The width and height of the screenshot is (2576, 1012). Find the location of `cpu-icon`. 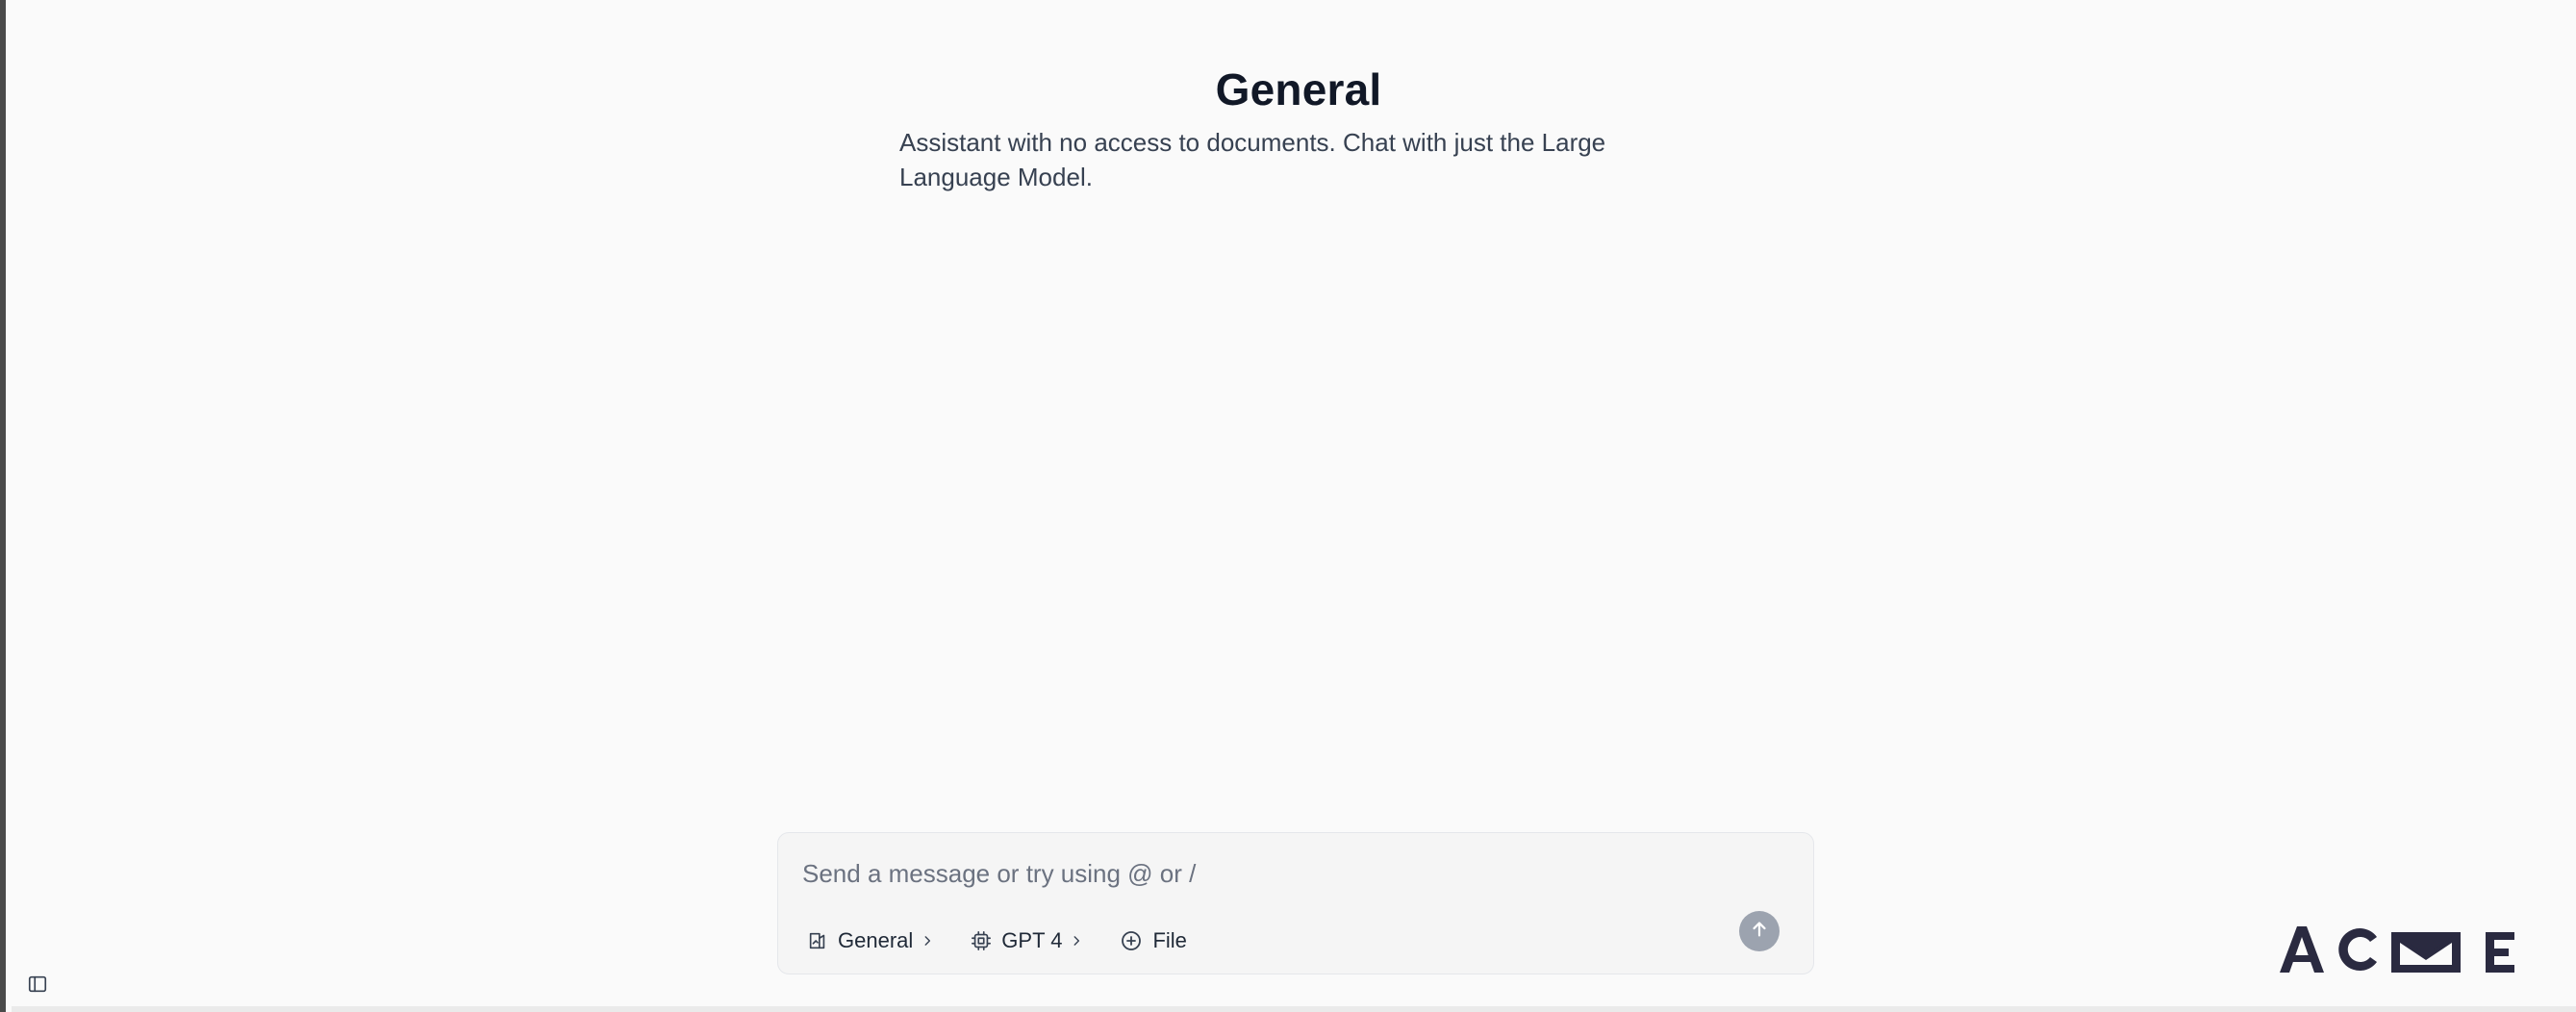

cpu-icon is located at coordinates (982, 940).